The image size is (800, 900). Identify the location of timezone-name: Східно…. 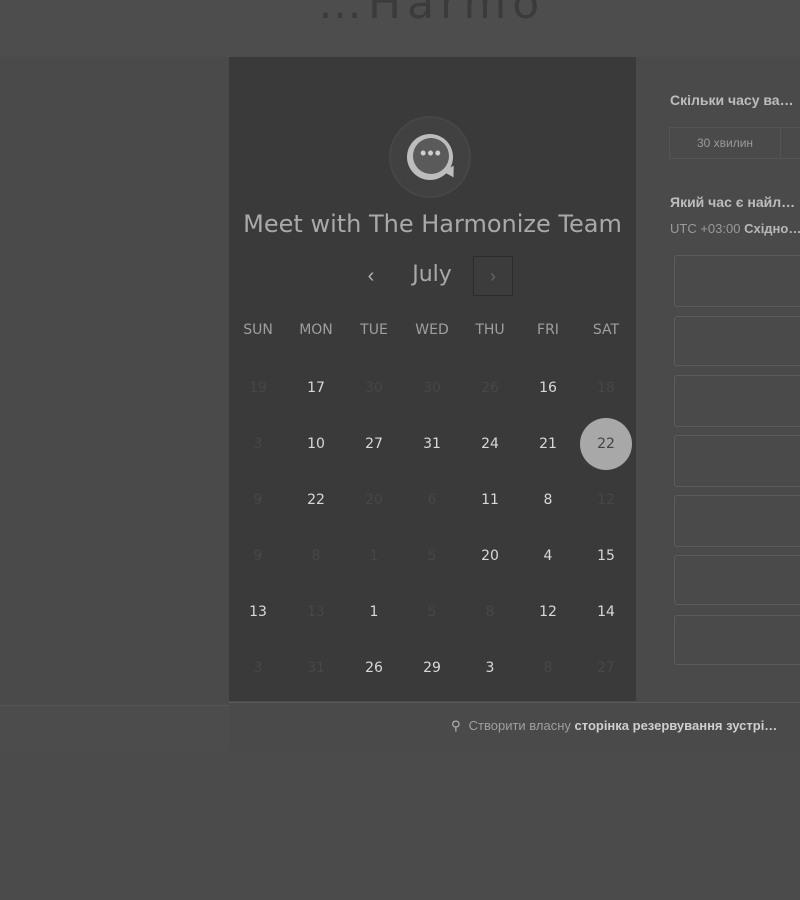
(772, 228).